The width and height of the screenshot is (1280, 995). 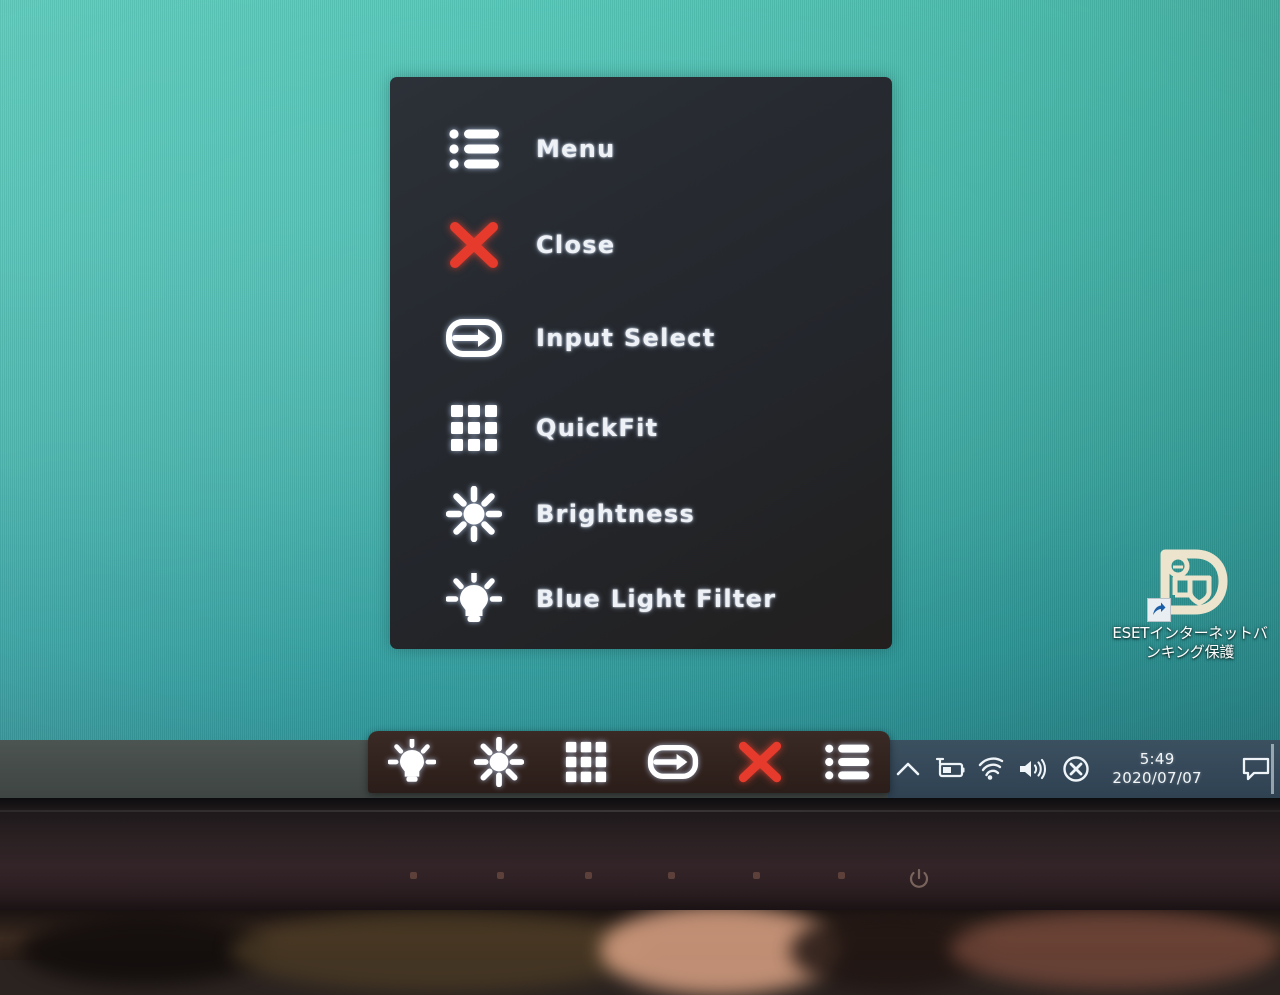 I want to click on brightness-sun-icon, so click(x=474, y=514).